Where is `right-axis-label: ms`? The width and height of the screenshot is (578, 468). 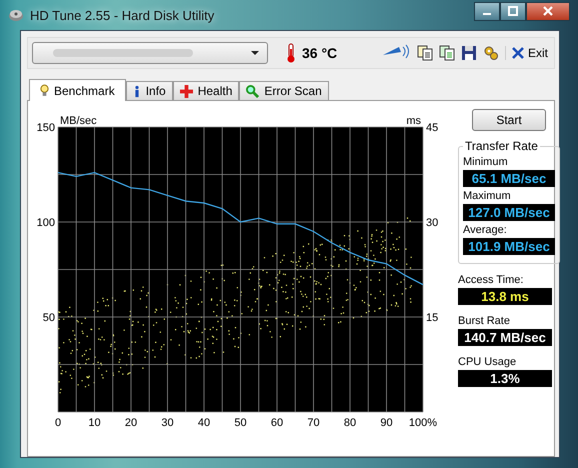
right-axis-label: ms is located at coordinates (413, 121).